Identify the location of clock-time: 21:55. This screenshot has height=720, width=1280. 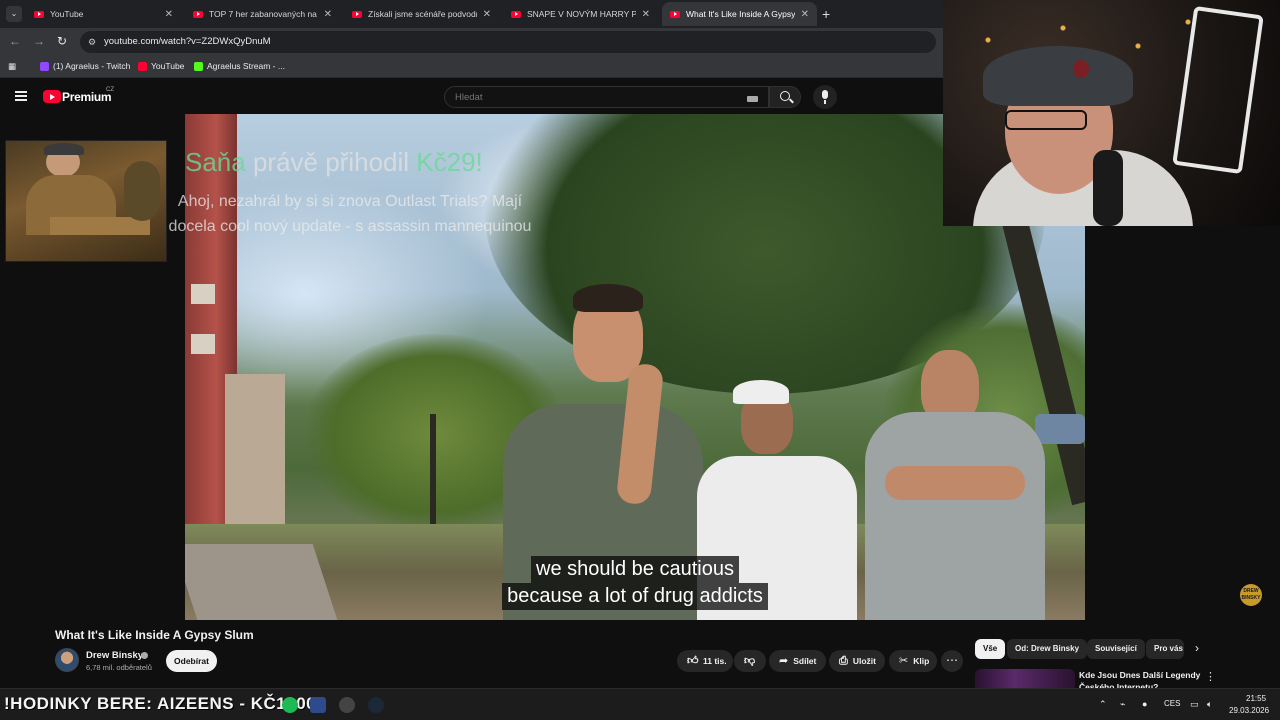
(1256, 698).